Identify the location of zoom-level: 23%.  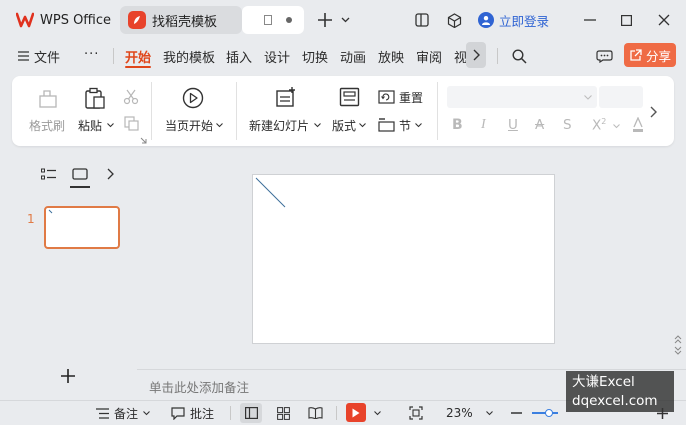
(459, 413).